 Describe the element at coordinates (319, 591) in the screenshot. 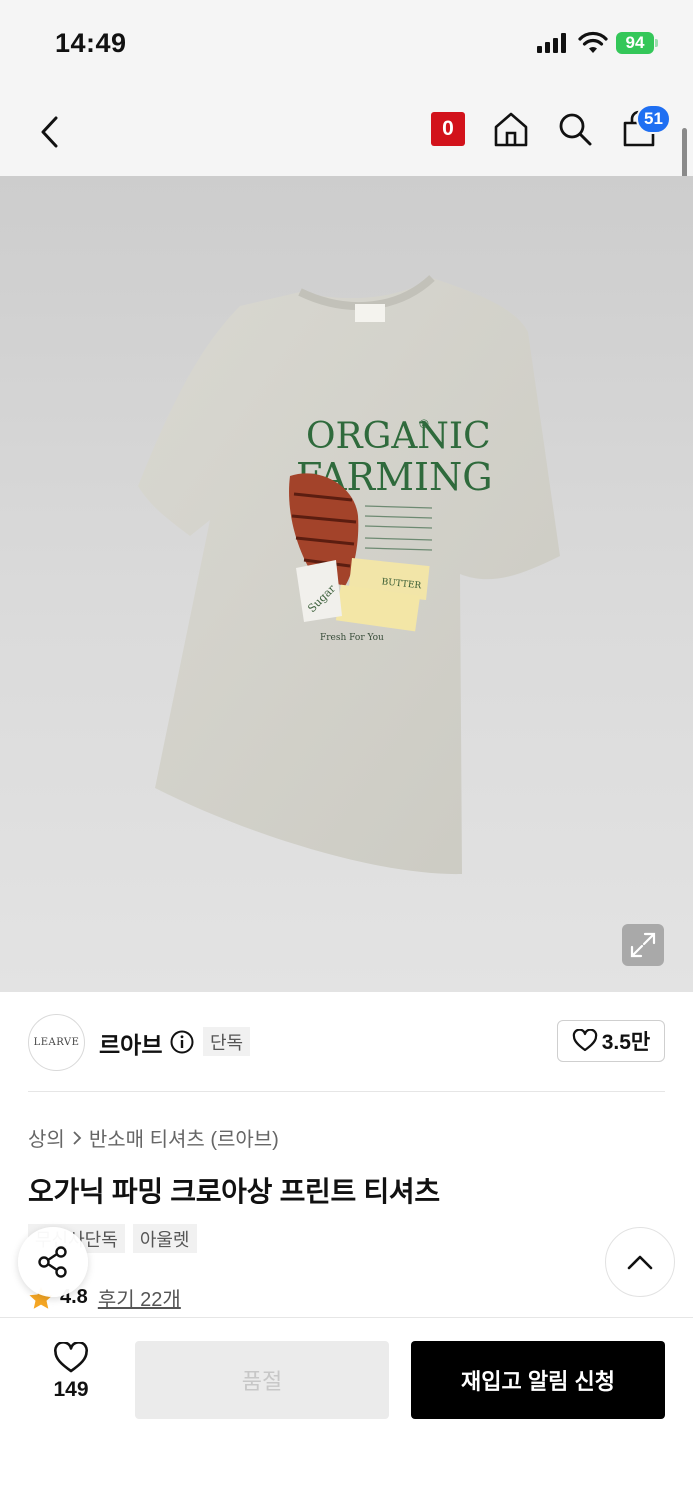

I see `sugar-bag: Sugar` at that location.